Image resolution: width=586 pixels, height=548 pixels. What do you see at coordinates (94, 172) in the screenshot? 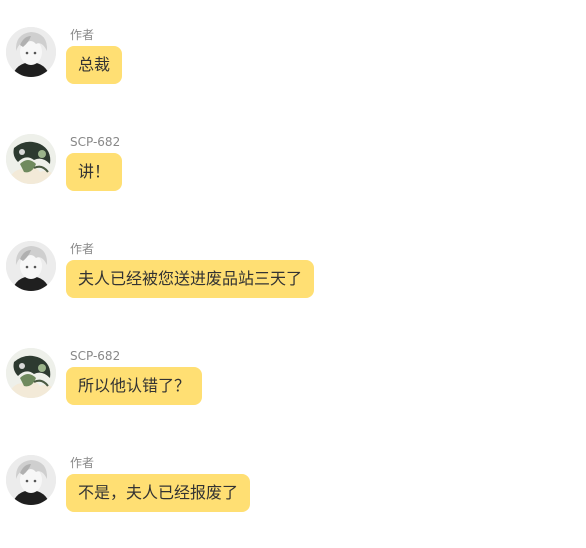
I see `message-bubble: 讲！` at bounding box center [94, 172].